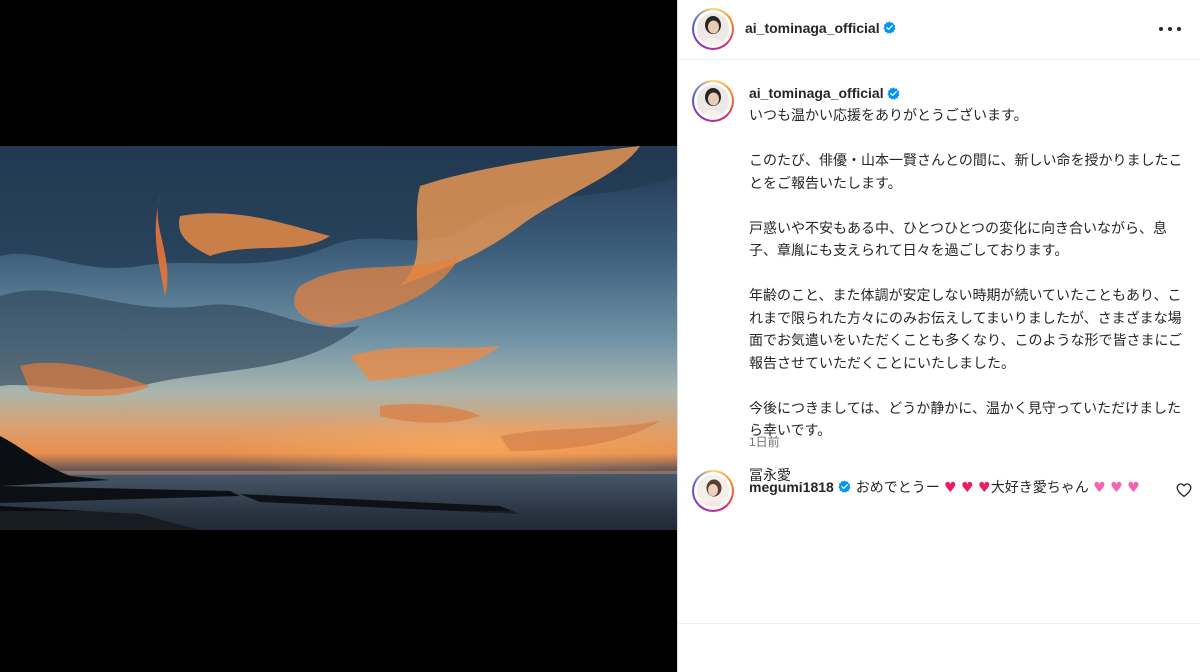  I want to click on red-heart-emoji: ♥ ♥ ♥, so click(965, 488).